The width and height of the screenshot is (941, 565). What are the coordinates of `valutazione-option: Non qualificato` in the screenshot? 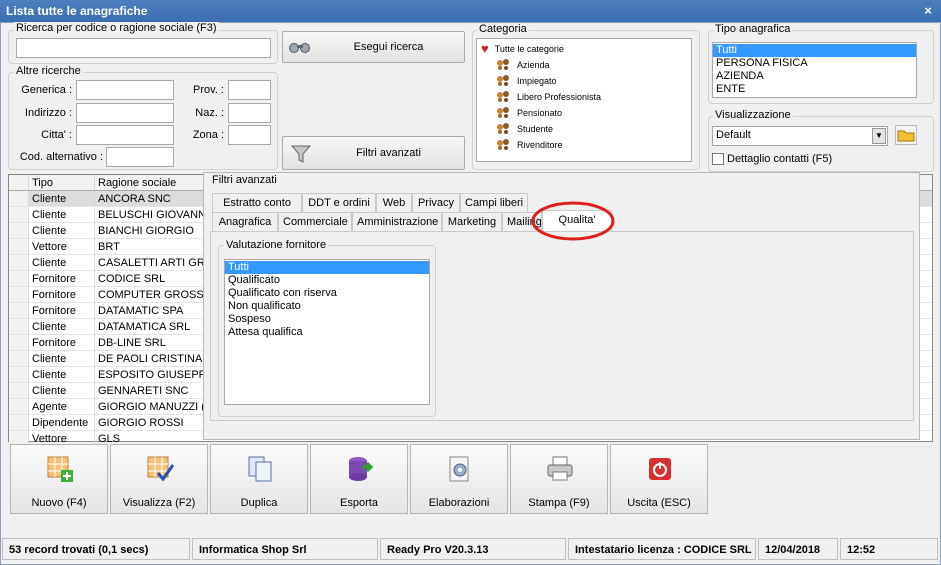 It's located at (327, 306).